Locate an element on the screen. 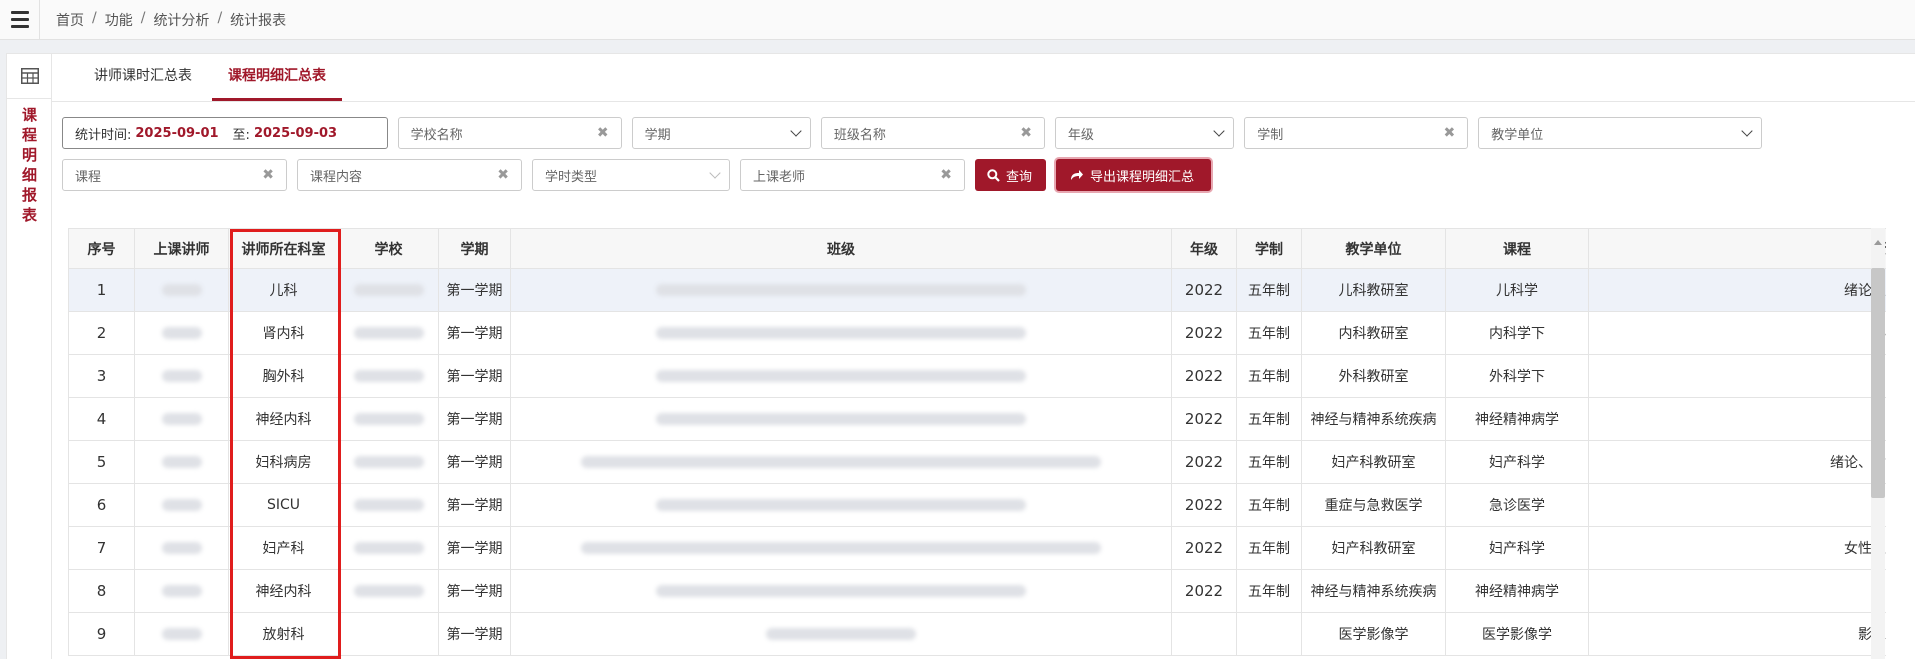 This screenshot has height=659, width=1915. date-from-value: 2025-09-01 is located at coordinates (176, 133).